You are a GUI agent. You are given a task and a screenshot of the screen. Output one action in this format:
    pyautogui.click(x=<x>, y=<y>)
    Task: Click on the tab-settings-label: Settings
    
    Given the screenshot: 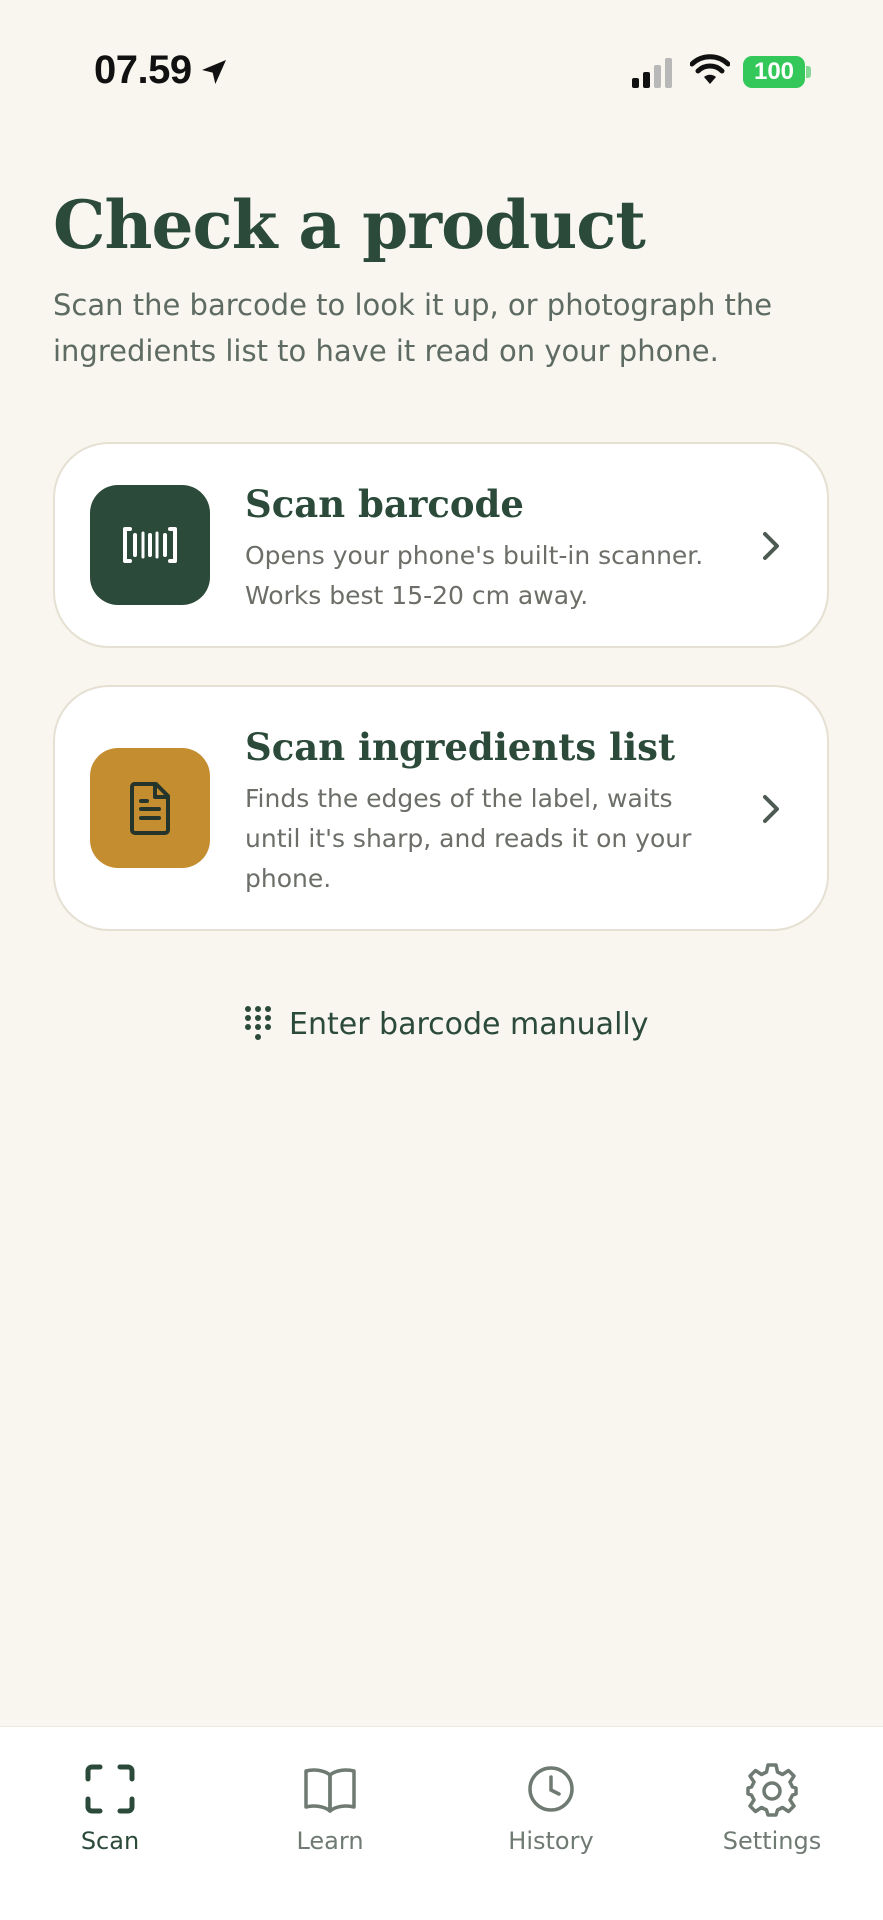 What is the action you would take?
    pyautogui.click(x=772, y=1841)
    